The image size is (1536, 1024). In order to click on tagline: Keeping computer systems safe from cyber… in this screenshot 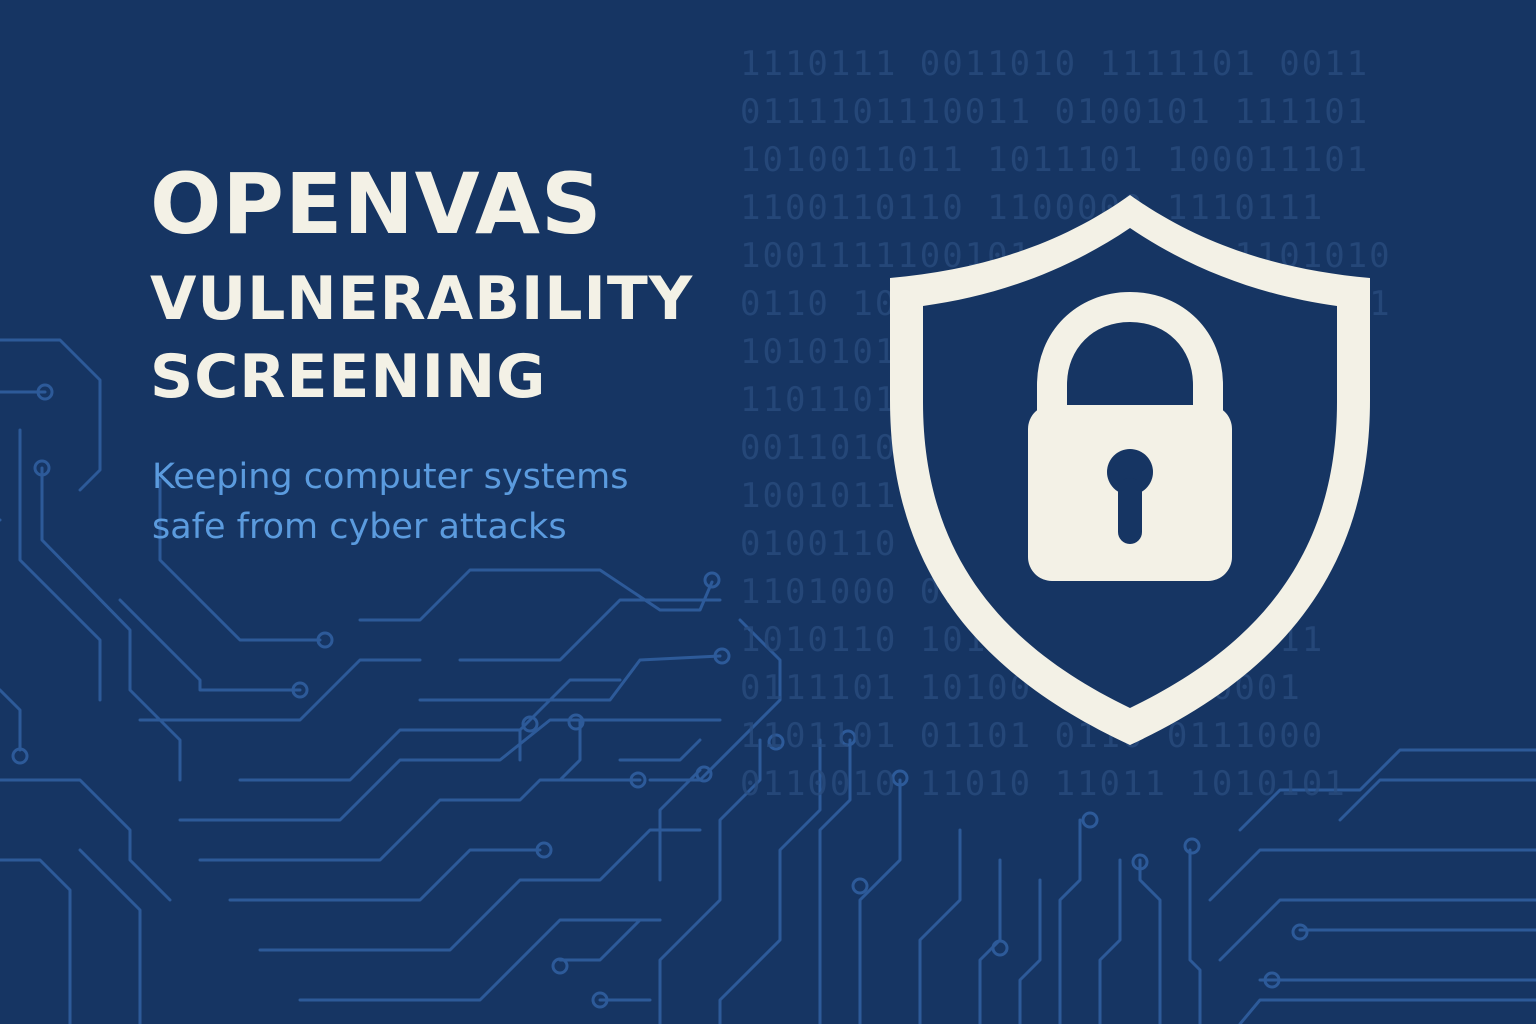, I will do `click(390, 502)`.